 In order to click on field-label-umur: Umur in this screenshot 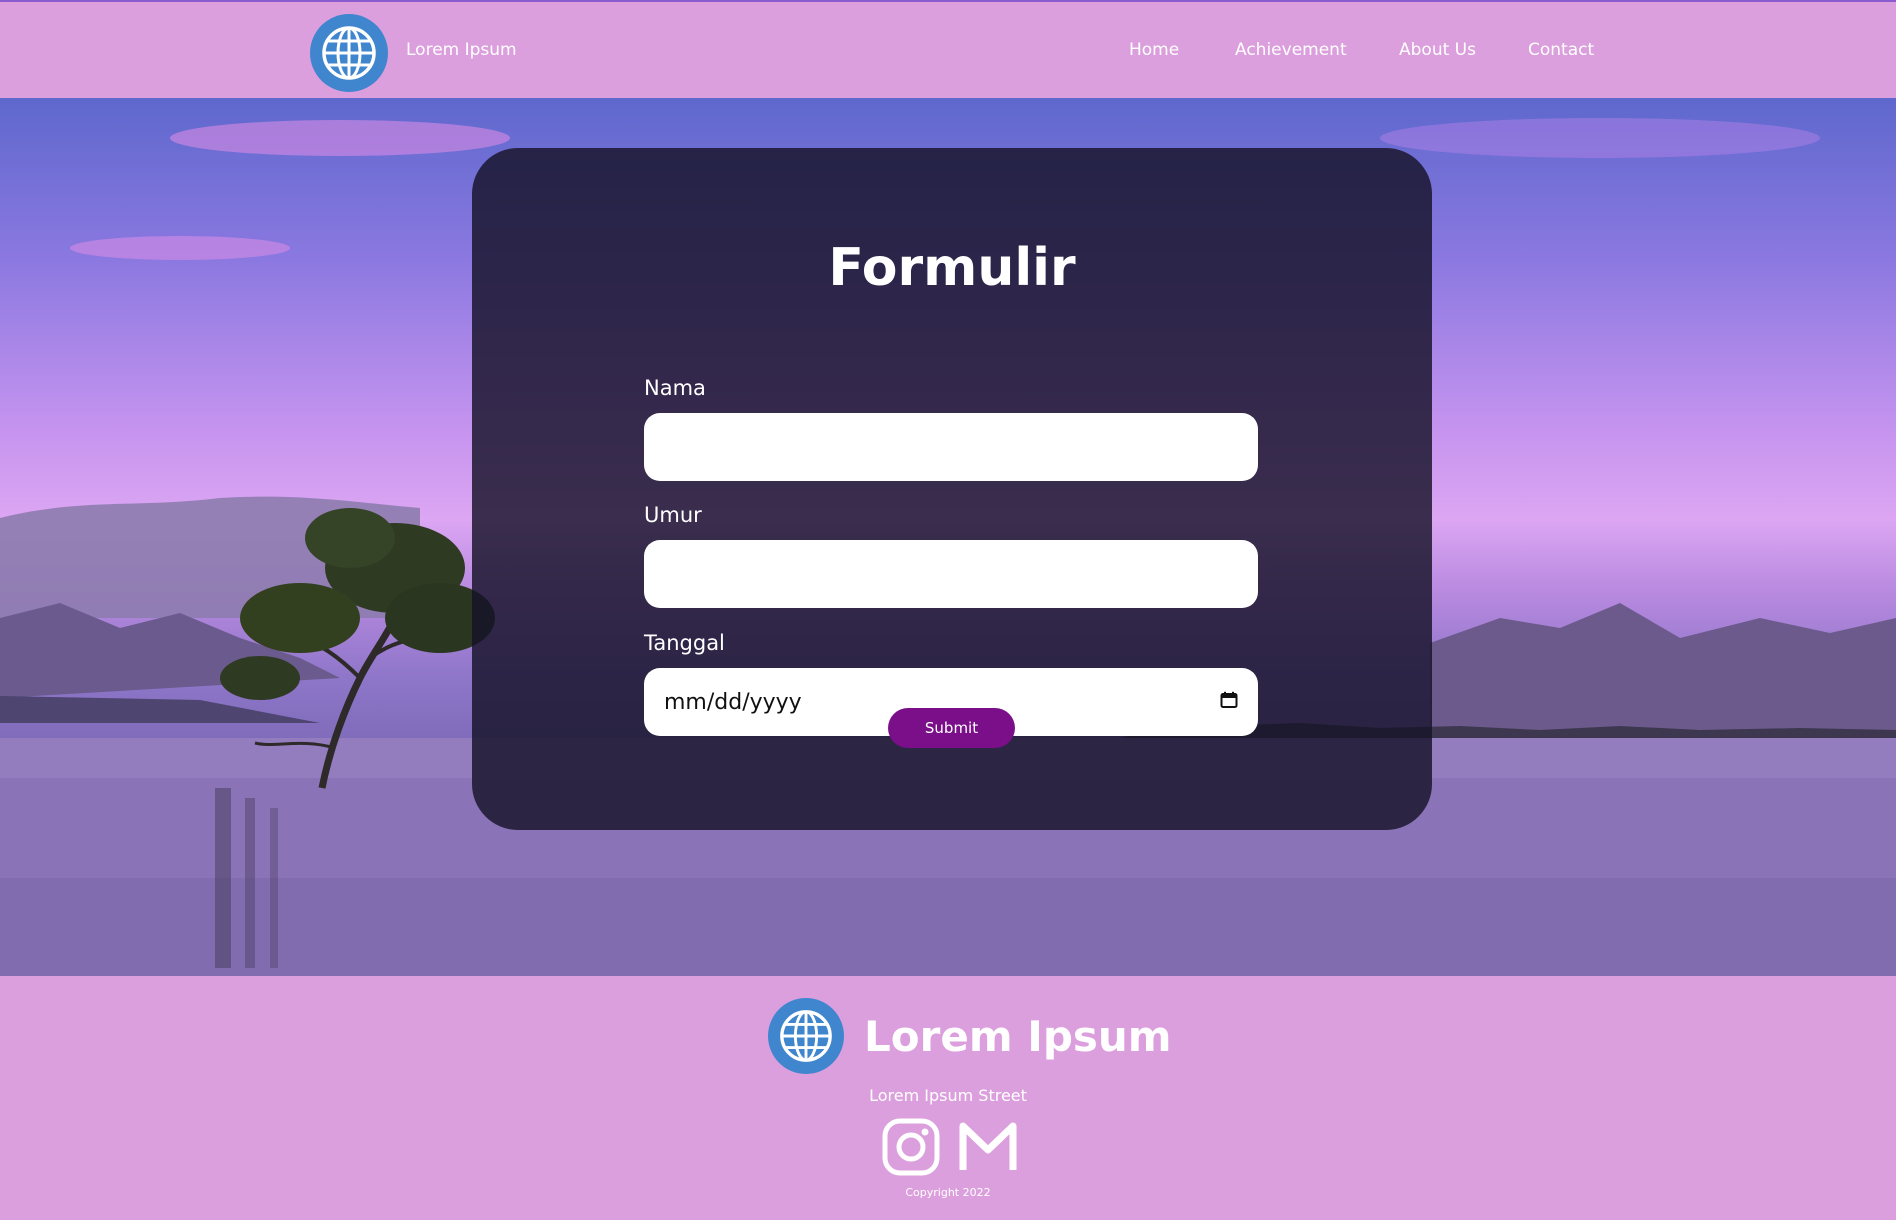, I will do `click(673, 515)`.